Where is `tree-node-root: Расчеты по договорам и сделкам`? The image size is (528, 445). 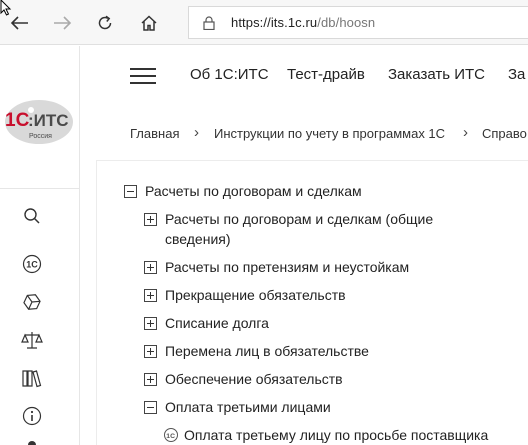
tree-node-root: Расчеты по договорам и сделкам is located at coordinates (243, 191).